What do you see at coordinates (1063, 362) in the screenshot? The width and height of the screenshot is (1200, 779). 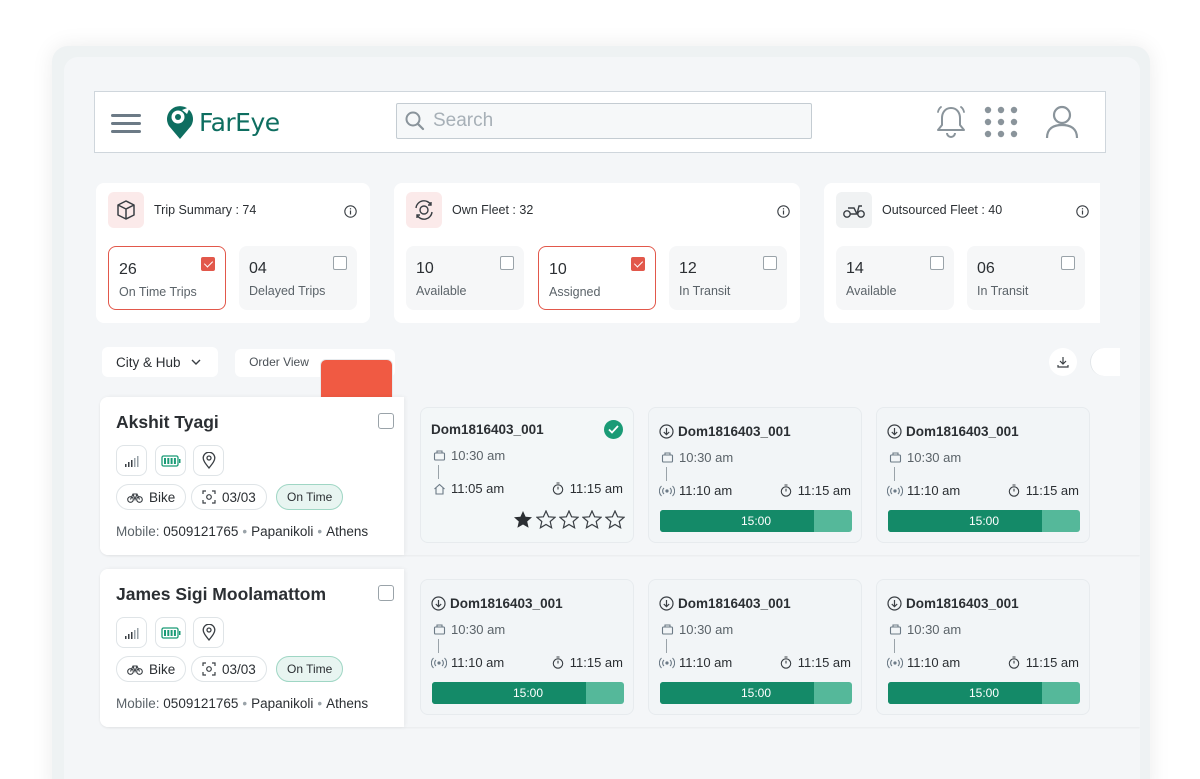 I see `download-button` at bounding box center [1063, 362].